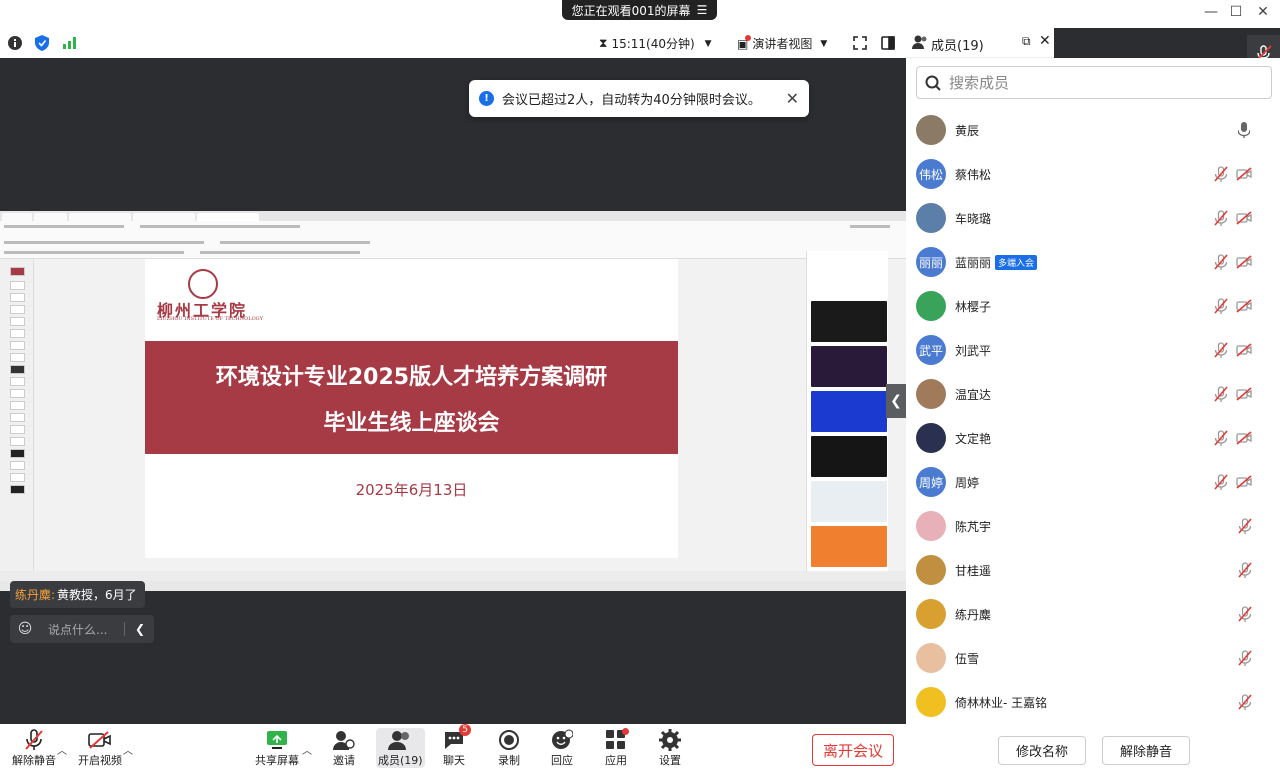  What do you see at coordinates (400, 760) in the screenshot?
I see `members-label: 成员(19)` at bounding box center [400, 760].